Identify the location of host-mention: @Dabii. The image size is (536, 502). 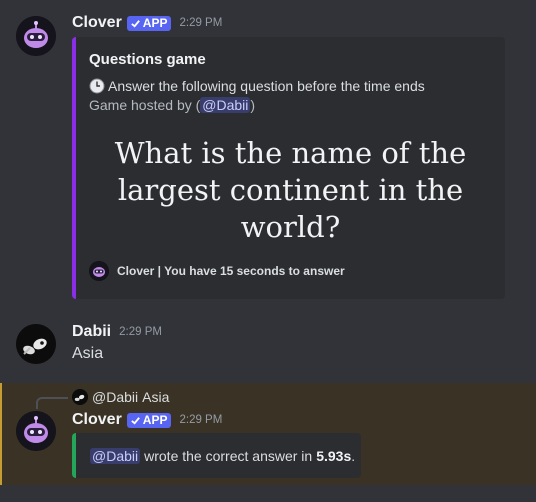
(225, 105).